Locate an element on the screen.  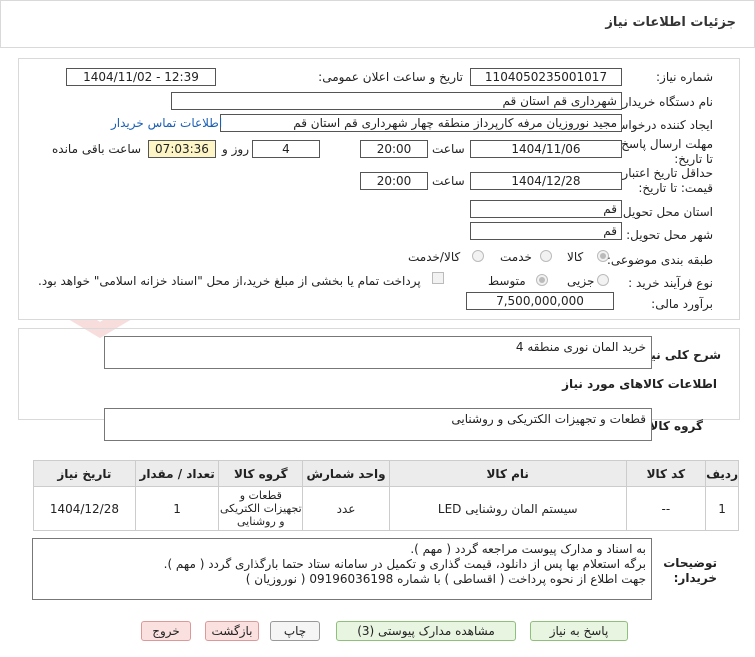
page-header: جزئیات اطلاعات نیاز is located at coordinates (377, 24).